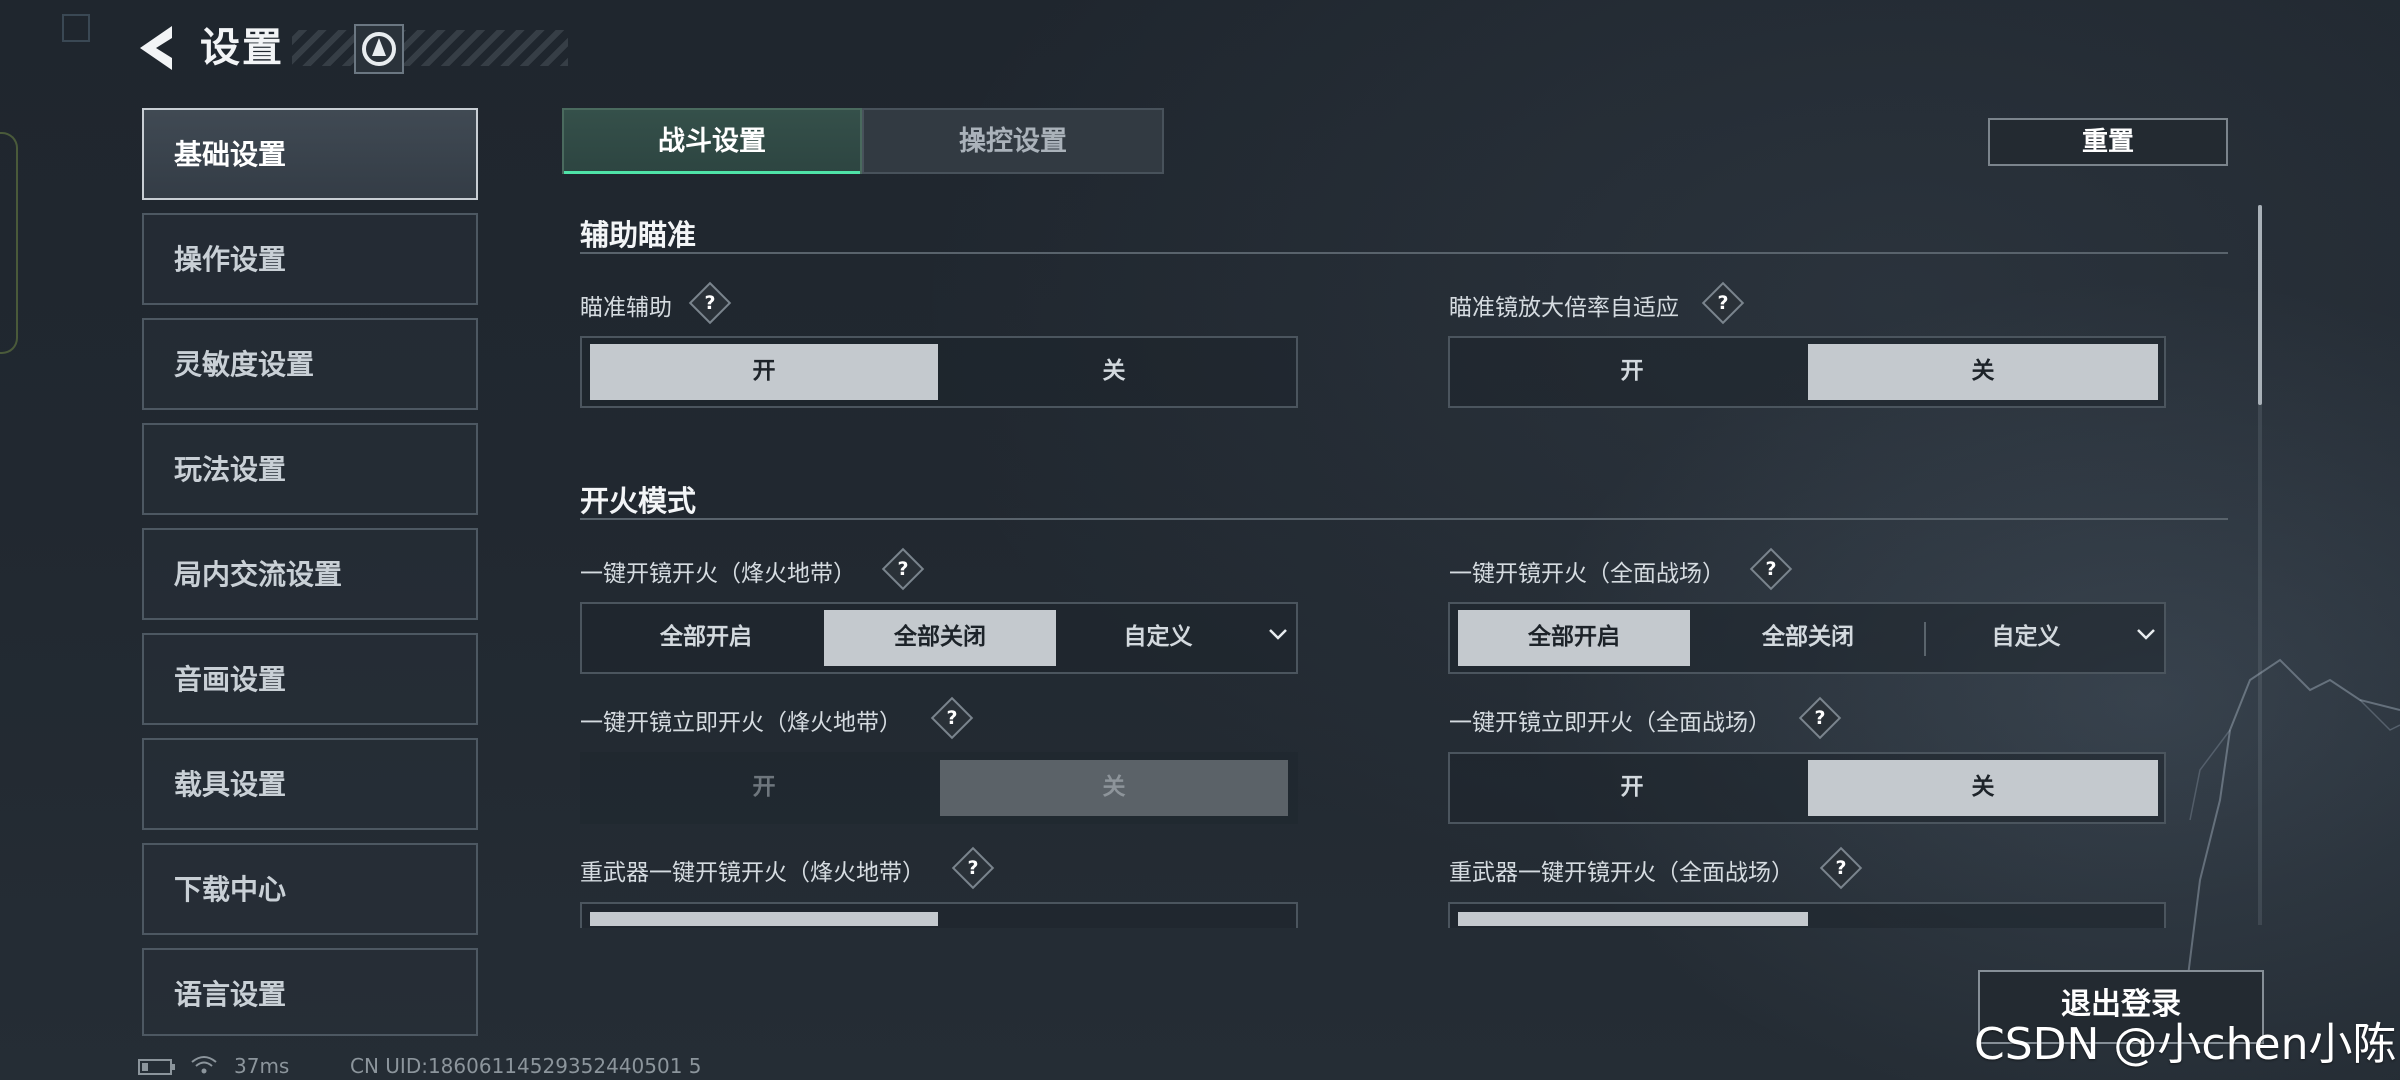  What do you see at coordinates (430, 48) in the screenshot?
I see `title-hatch-decoration` at bounding box center [430, 48].